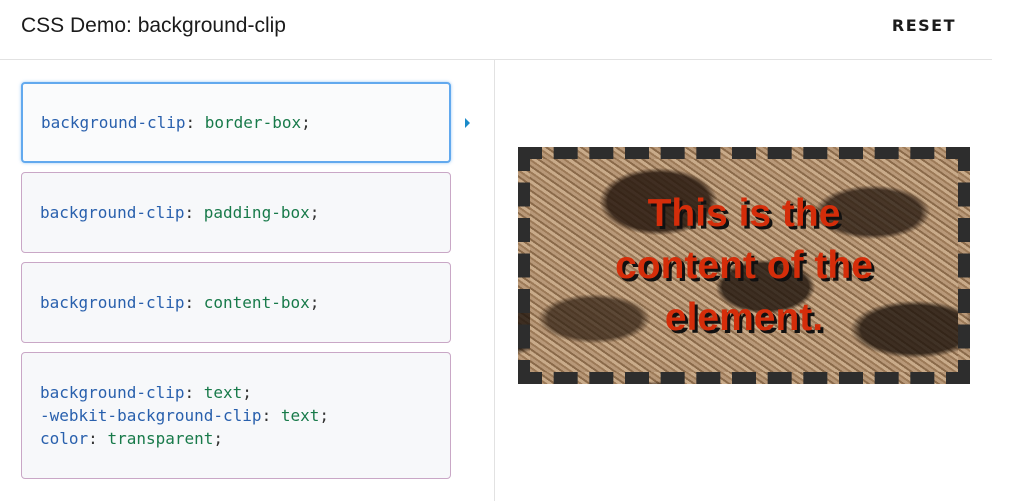  What do you see at coordinates (253, 122) in the screenshot?
I see `css-value: border-box` at bounding box center [253, 122].